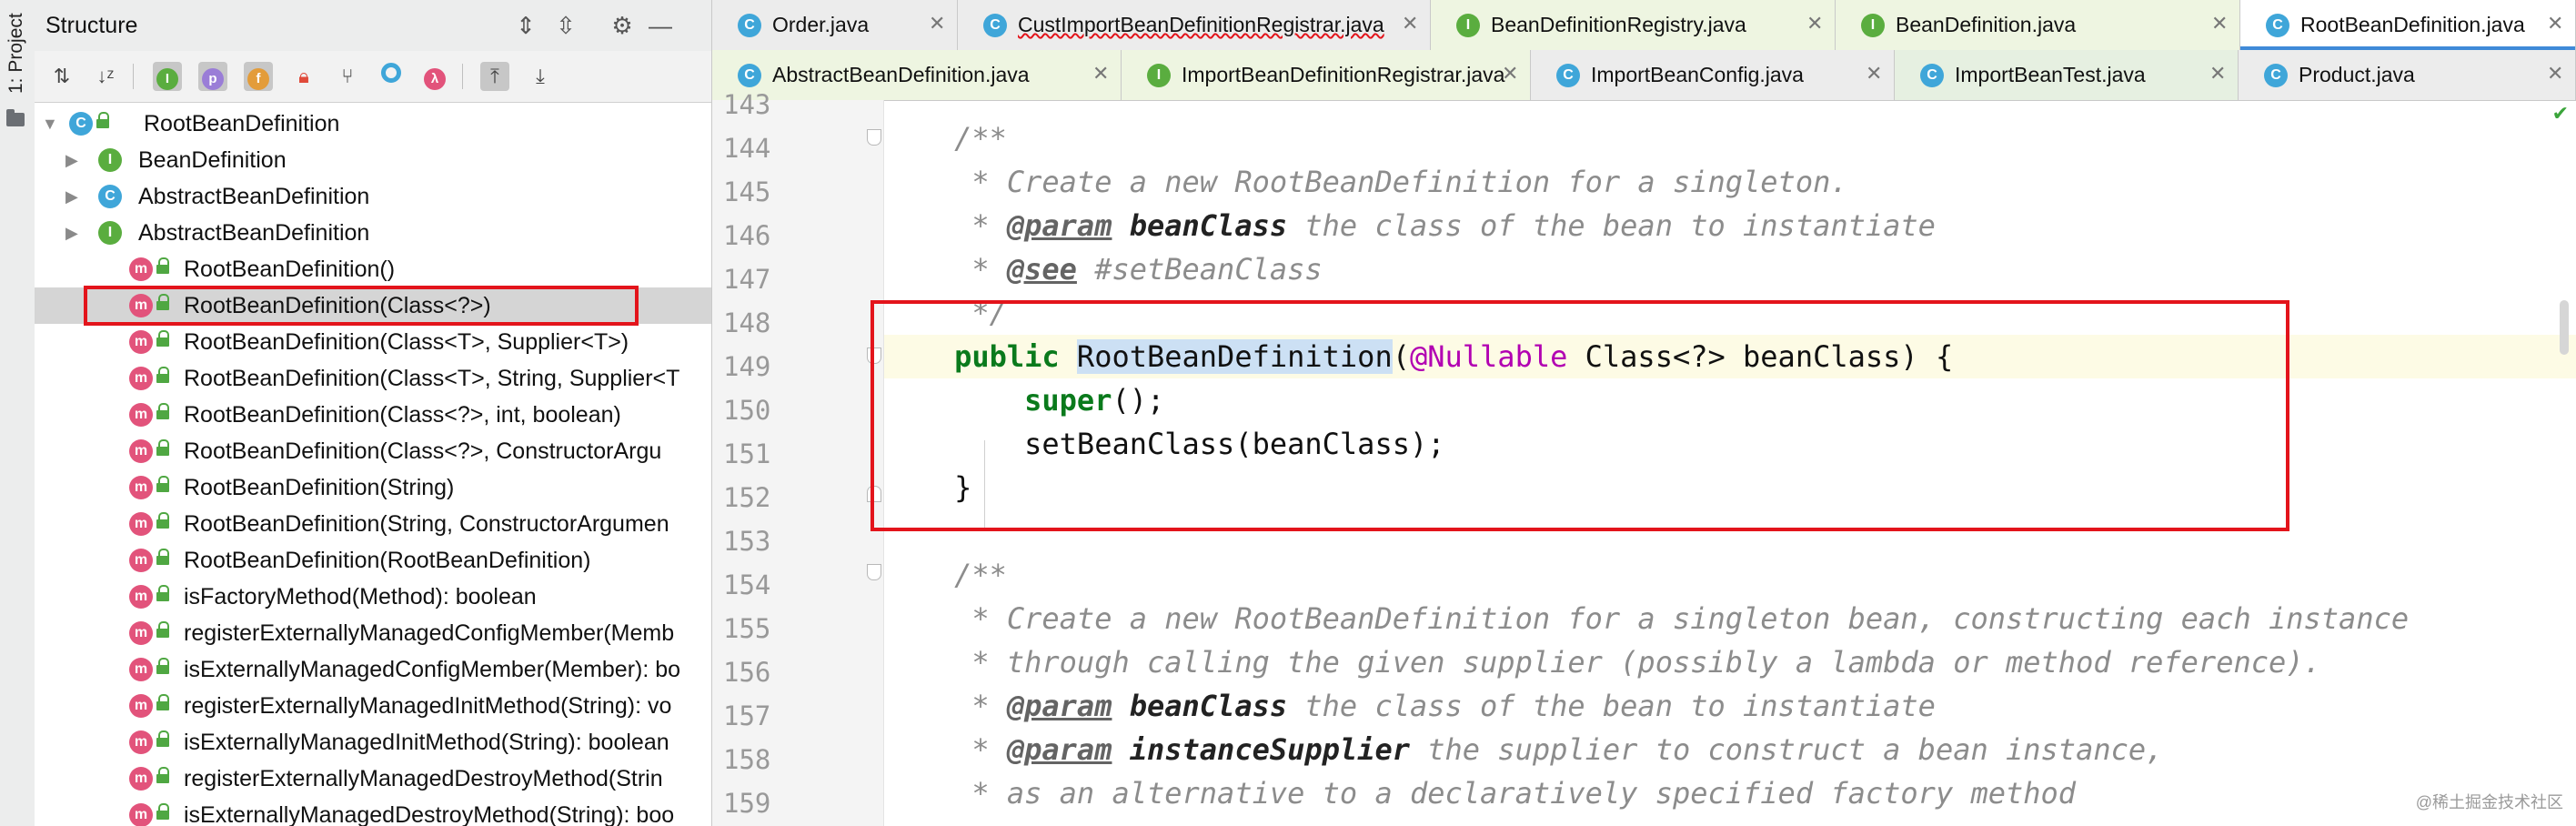 This screenshot has width=2576, height=826. I want to click on autoscroll-from-source-icon: ⤓, so click(540, 76).